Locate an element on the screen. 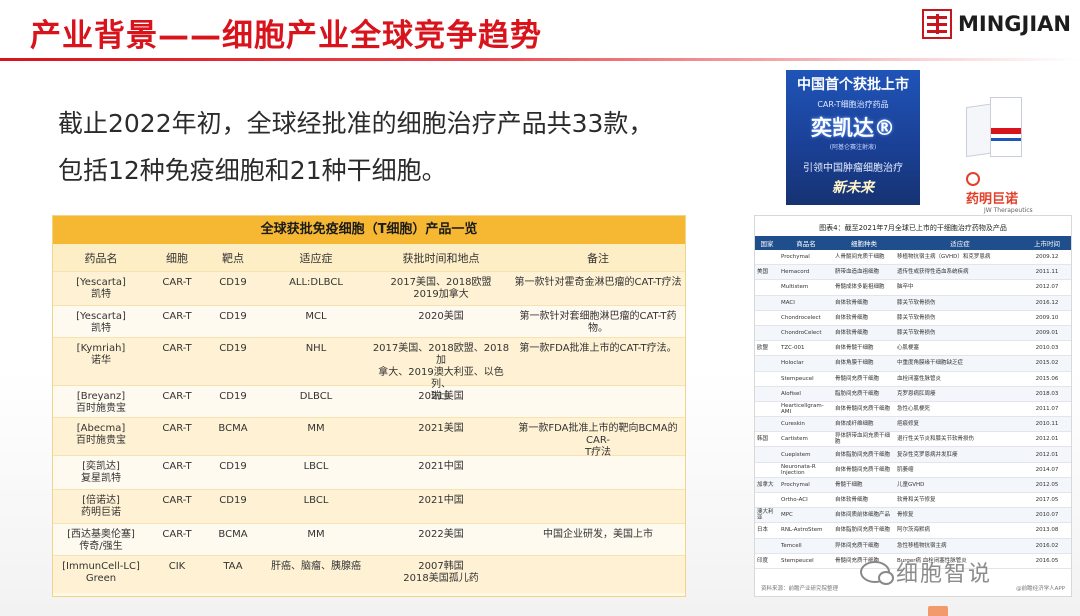  stem-cell-name: MPC is located at coordinates (787, 515).